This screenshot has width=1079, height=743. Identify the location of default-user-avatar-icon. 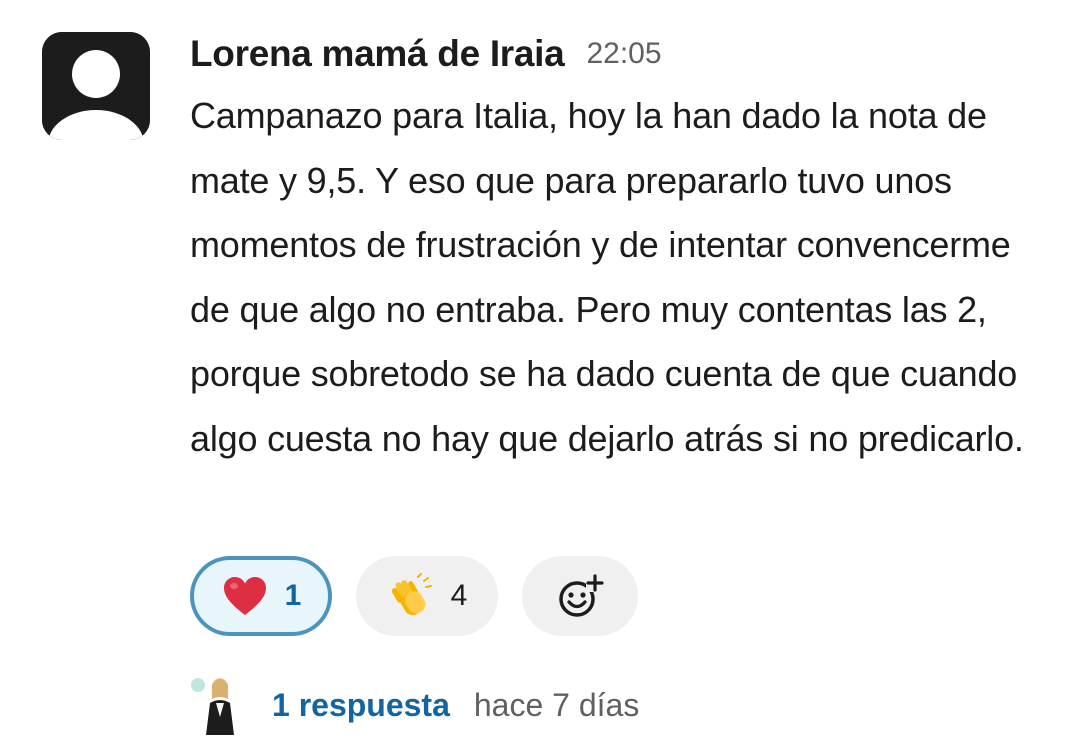
(96, 86).